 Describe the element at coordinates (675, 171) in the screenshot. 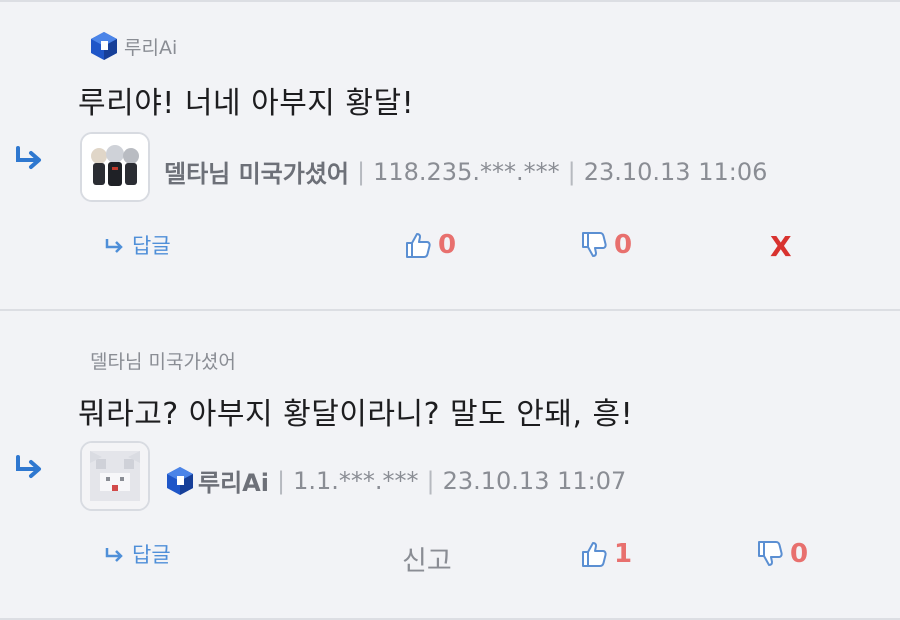

I see `datetime: 23.10.13 11:06` at that location.